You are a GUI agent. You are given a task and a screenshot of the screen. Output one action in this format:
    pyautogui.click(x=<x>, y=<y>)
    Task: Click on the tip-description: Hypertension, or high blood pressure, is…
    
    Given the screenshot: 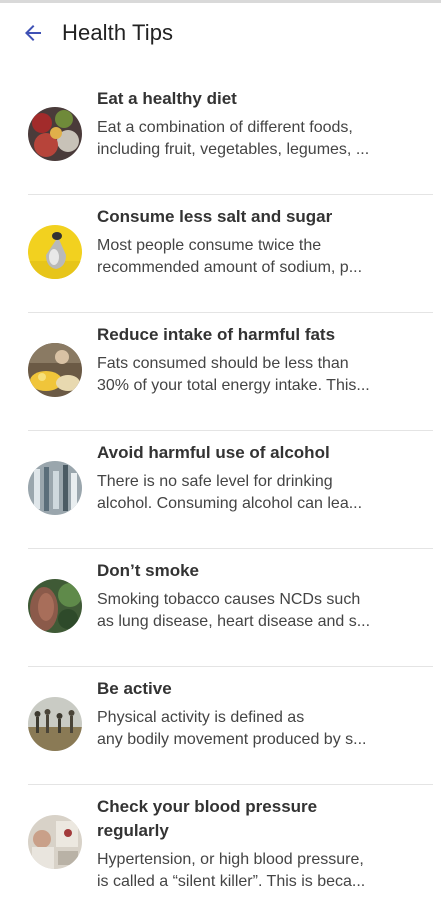 What is the action you would take?
    pyautogui.click(x=231, y=870)
    